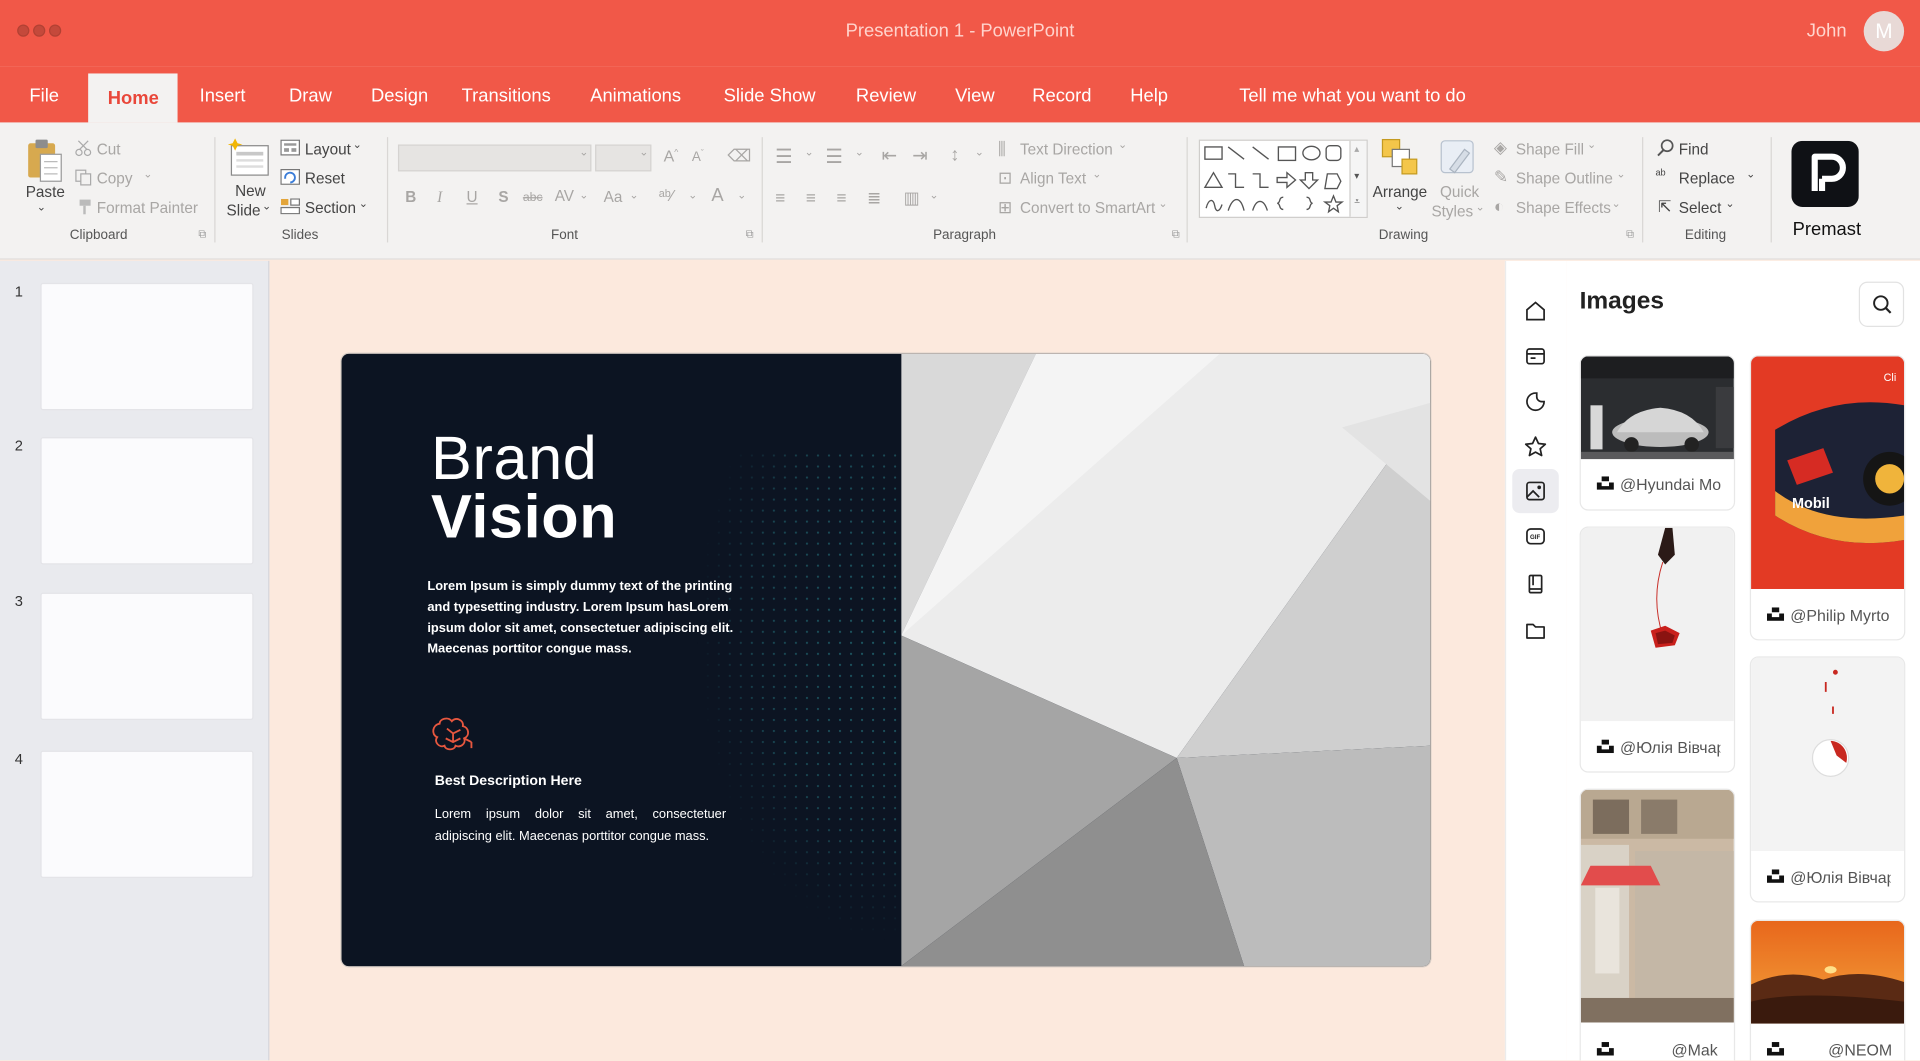 The height and width of the screenshot is (1061, 1920). What do you see at coordinates (1149, 96) in the screenshot?
I see `tab-help: Help` at bounding box center [1149, 96].